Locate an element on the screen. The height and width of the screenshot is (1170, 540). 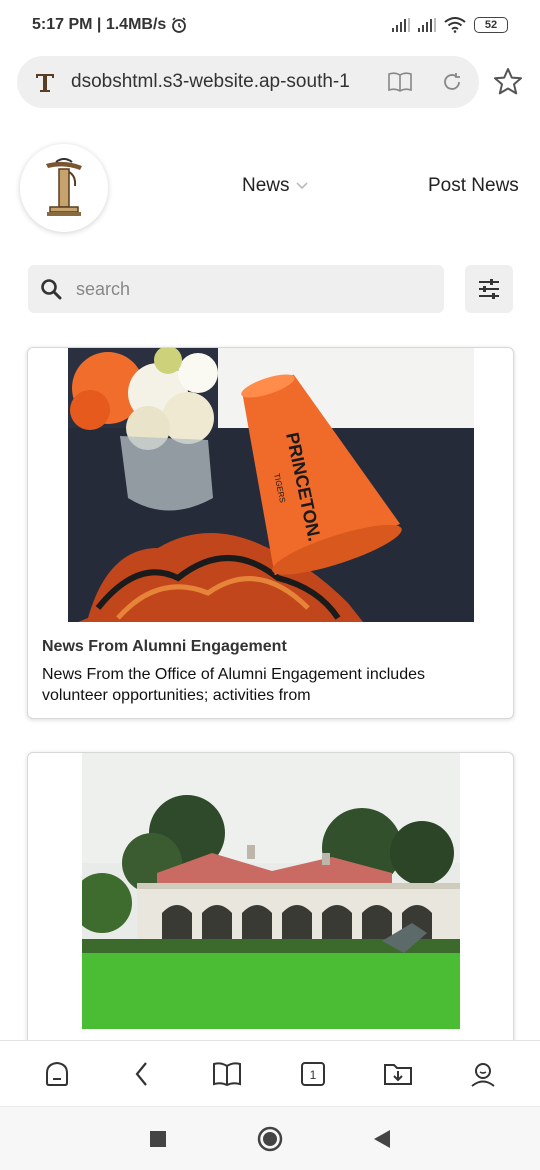
sliders-icon is located at coordinates (489, 289).